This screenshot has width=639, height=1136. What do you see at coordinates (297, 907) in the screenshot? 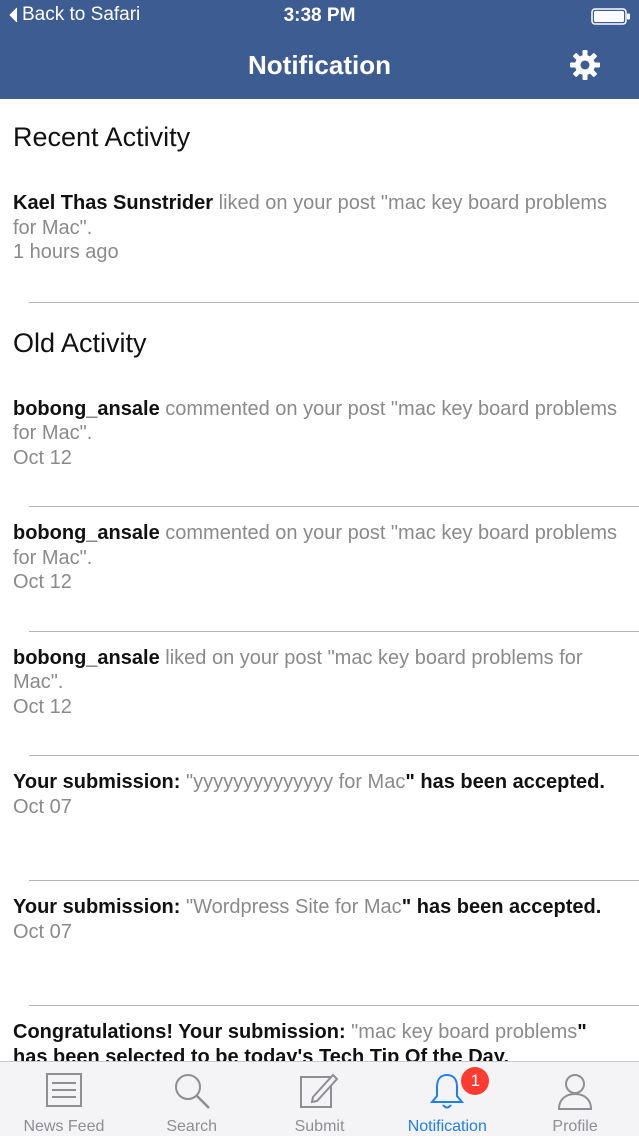
I see `submission-title: Wordpress Site for Mac` at bounding box center [297, 907].